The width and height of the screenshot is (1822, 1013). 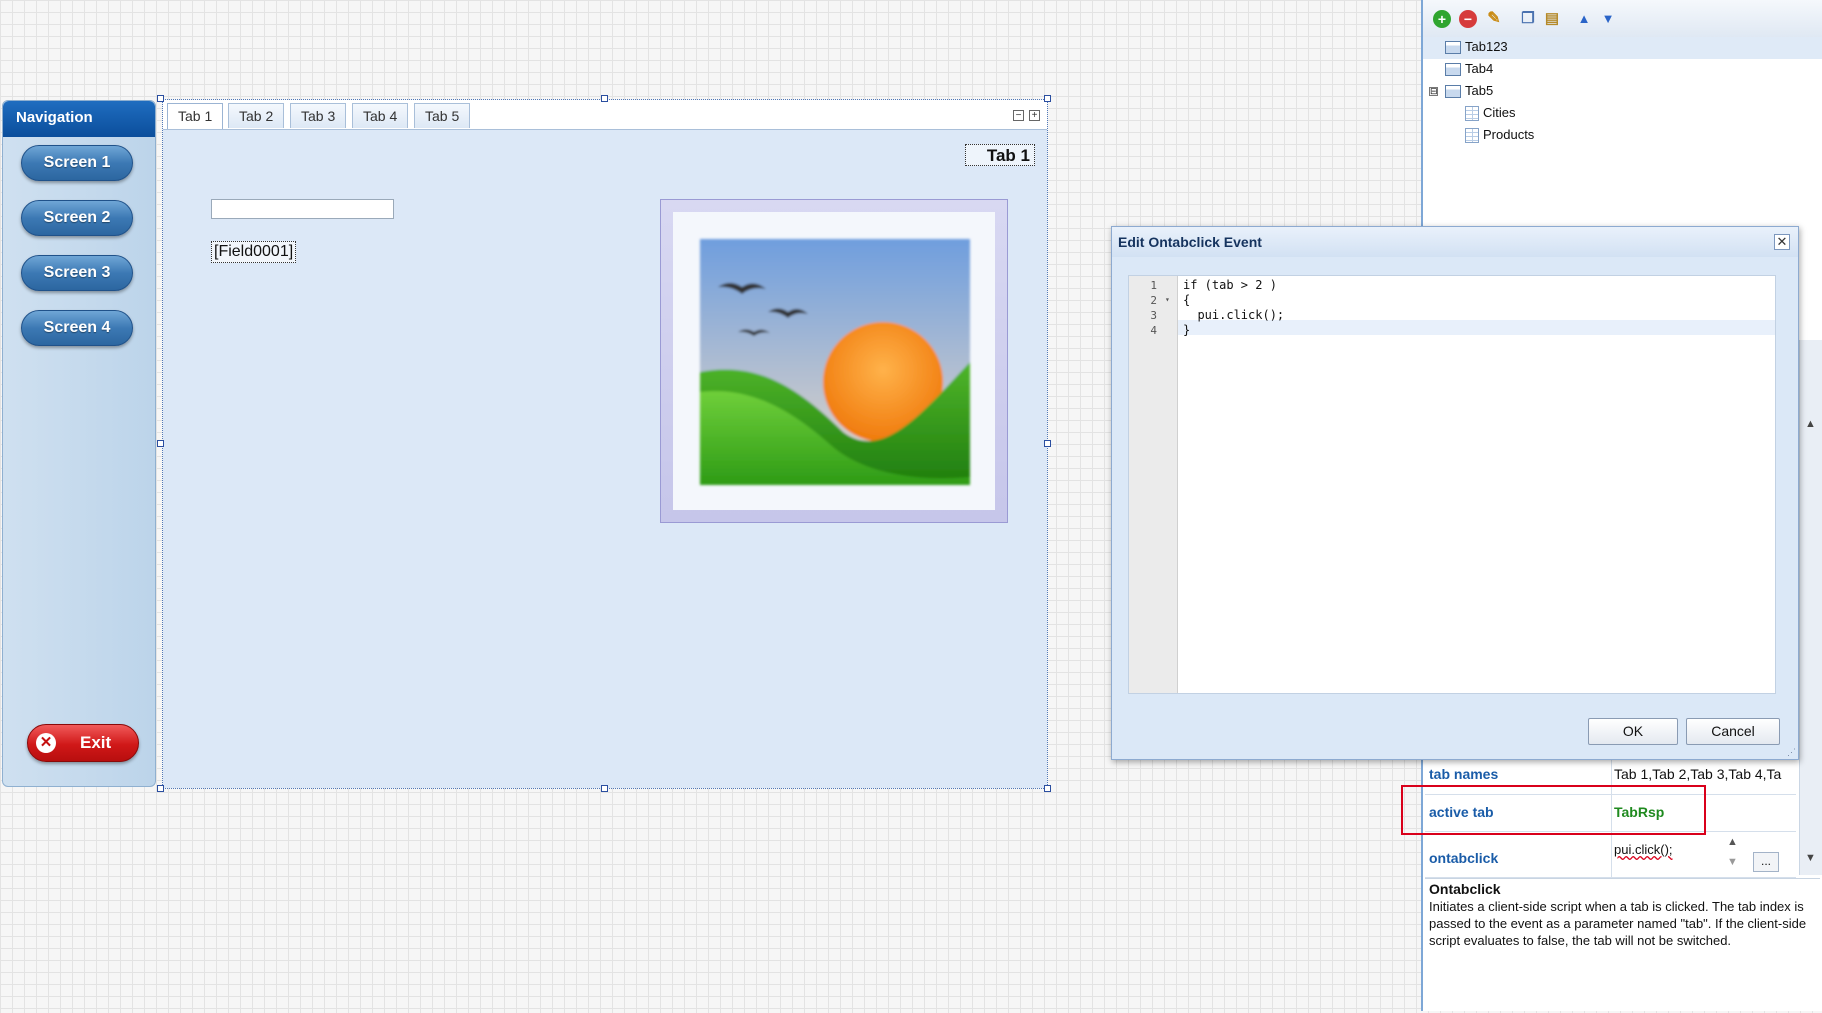 I want to click on tab-bar: Tab 1 Tab 2 Tab 3 Tab 4 Tab 5 − +, so click(x=605, y=115).